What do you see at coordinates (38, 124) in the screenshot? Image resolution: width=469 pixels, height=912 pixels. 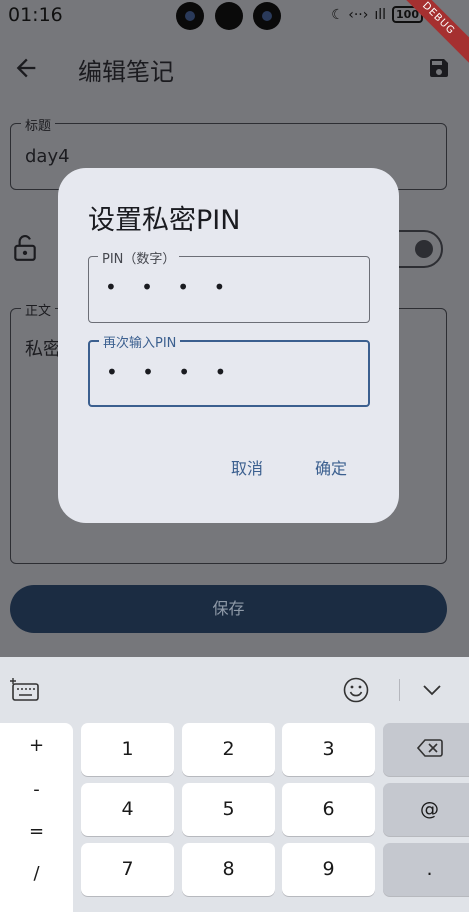 I see `title-field-label: 标题` at bounding box center [38, 124].